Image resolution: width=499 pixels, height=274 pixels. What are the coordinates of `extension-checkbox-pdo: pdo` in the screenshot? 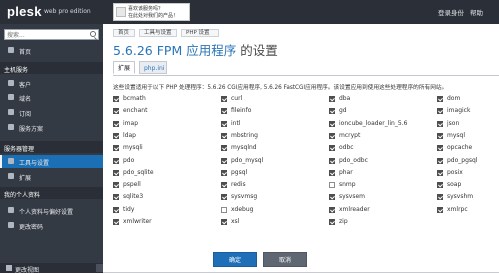 It's located at (161, 162).